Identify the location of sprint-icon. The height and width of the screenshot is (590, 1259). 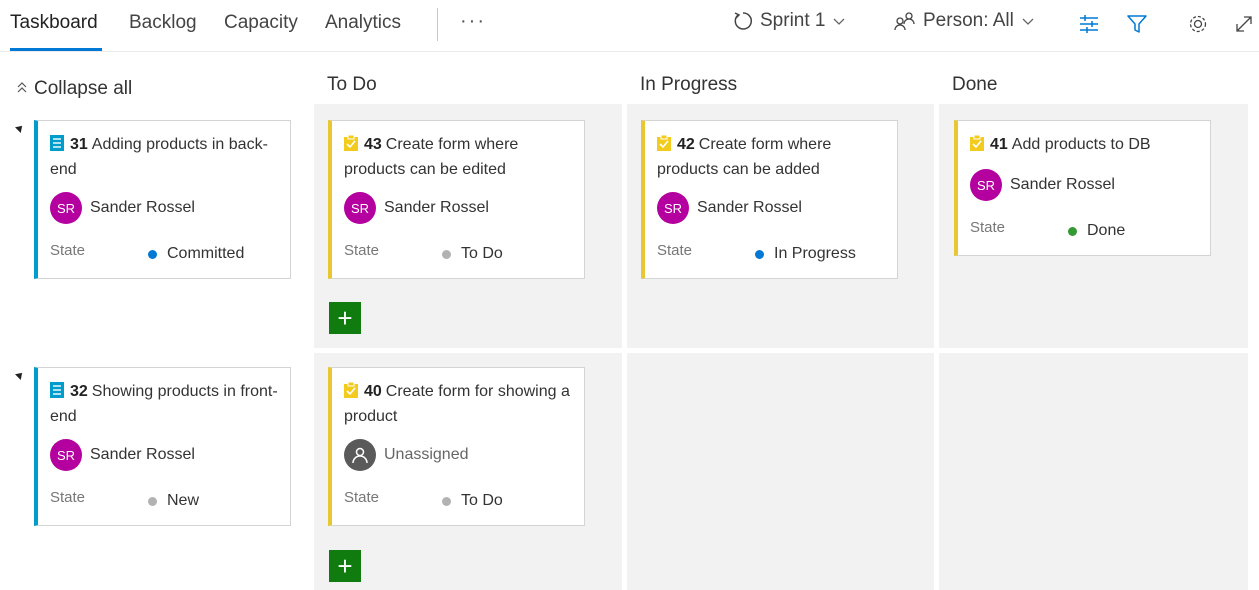
(743, 21).